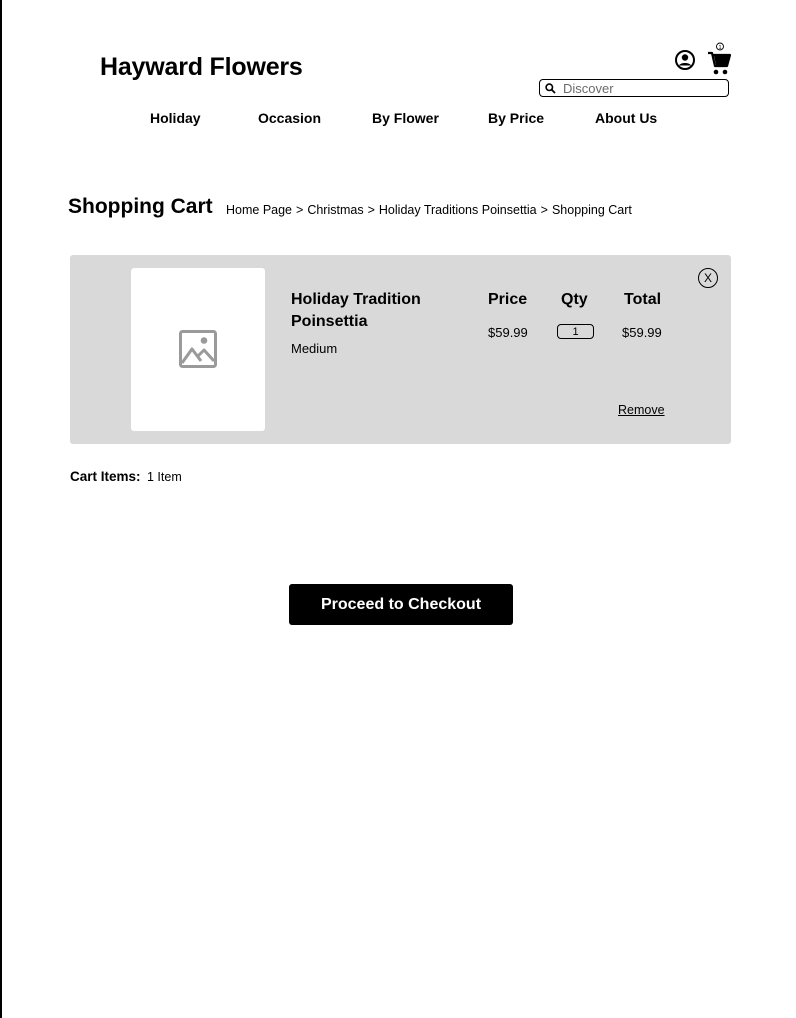 This screenshot has width=796, height=1018. What do you see at coordinates (335, 210) in the screenshot?
I see `breadcrumb-christmas: Christmas` at bounding box center [335, 210].